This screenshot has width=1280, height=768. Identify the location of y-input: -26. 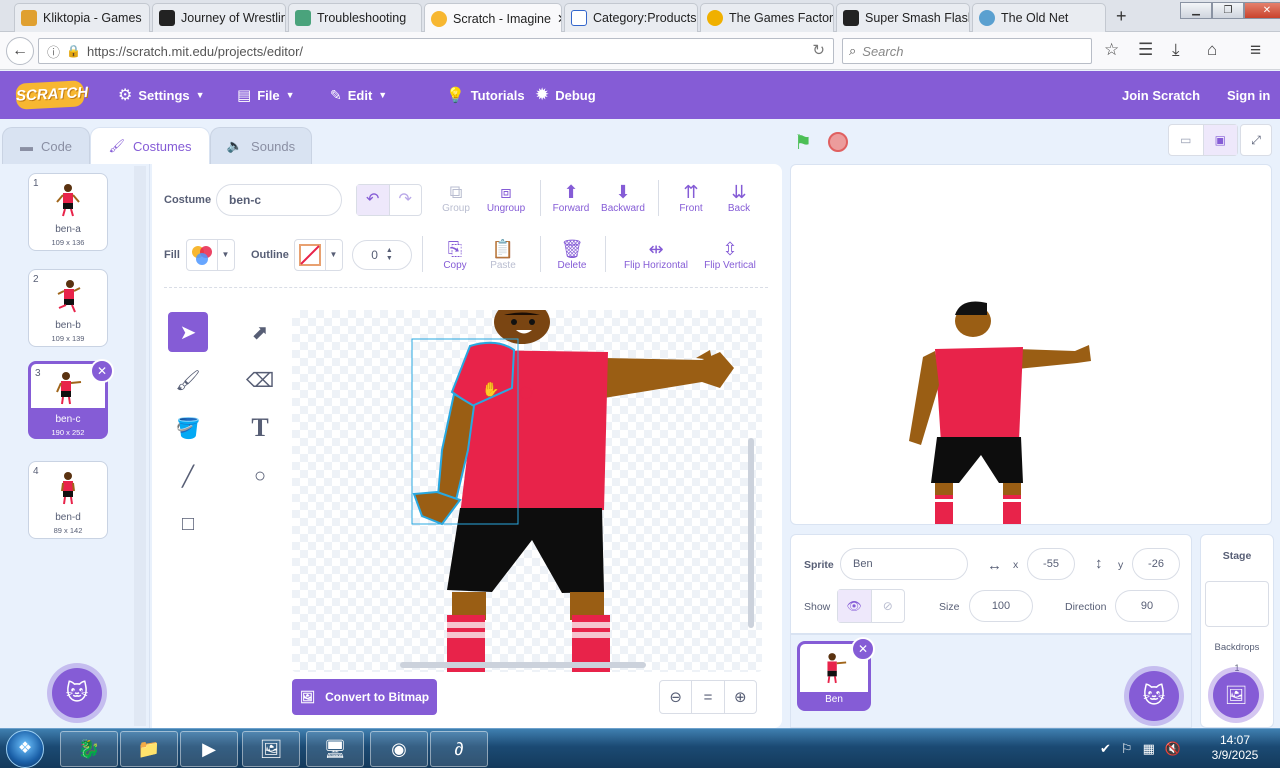
(1156, 564).